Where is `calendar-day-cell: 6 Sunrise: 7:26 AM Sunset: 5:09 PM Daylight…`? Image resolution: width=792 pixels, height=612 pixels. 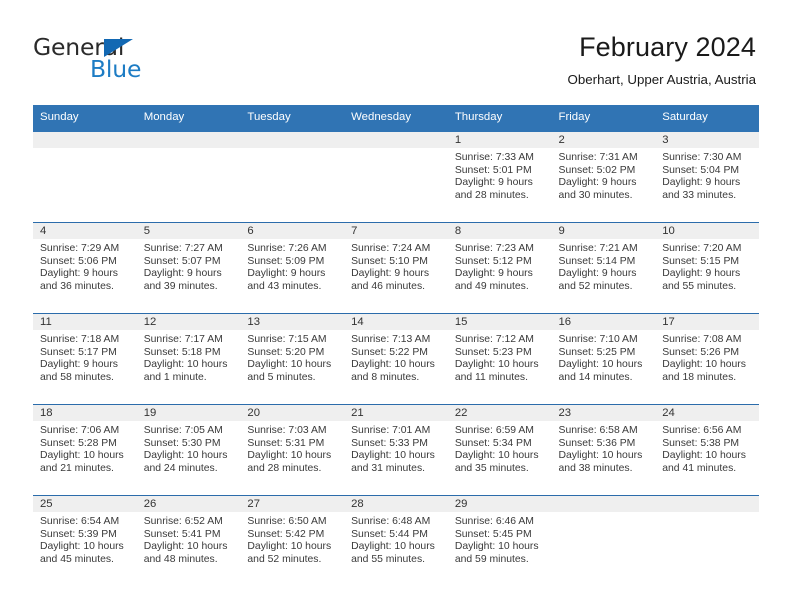
calendar-day-cell: 6 Sunrise: 7:26 AM Sunset: 5:09 PM Daylight… is located at coordinates (292, 268).